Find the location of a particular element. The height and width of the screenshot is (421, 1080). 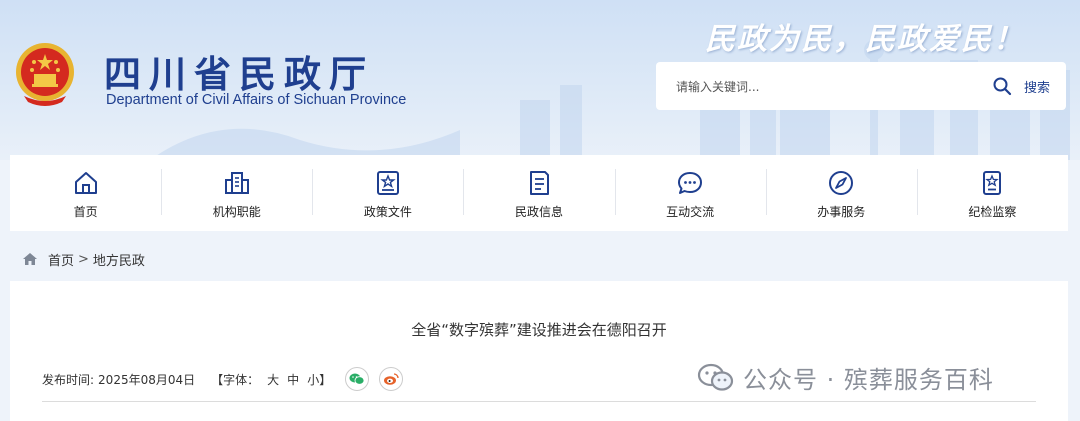

search-icon is located at coordinates (1002, 86).